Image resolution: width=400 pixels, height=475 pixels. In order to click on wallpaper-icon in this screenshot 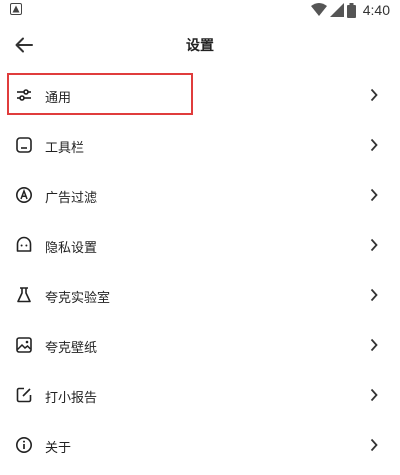, I will do `click(24, 345)`.